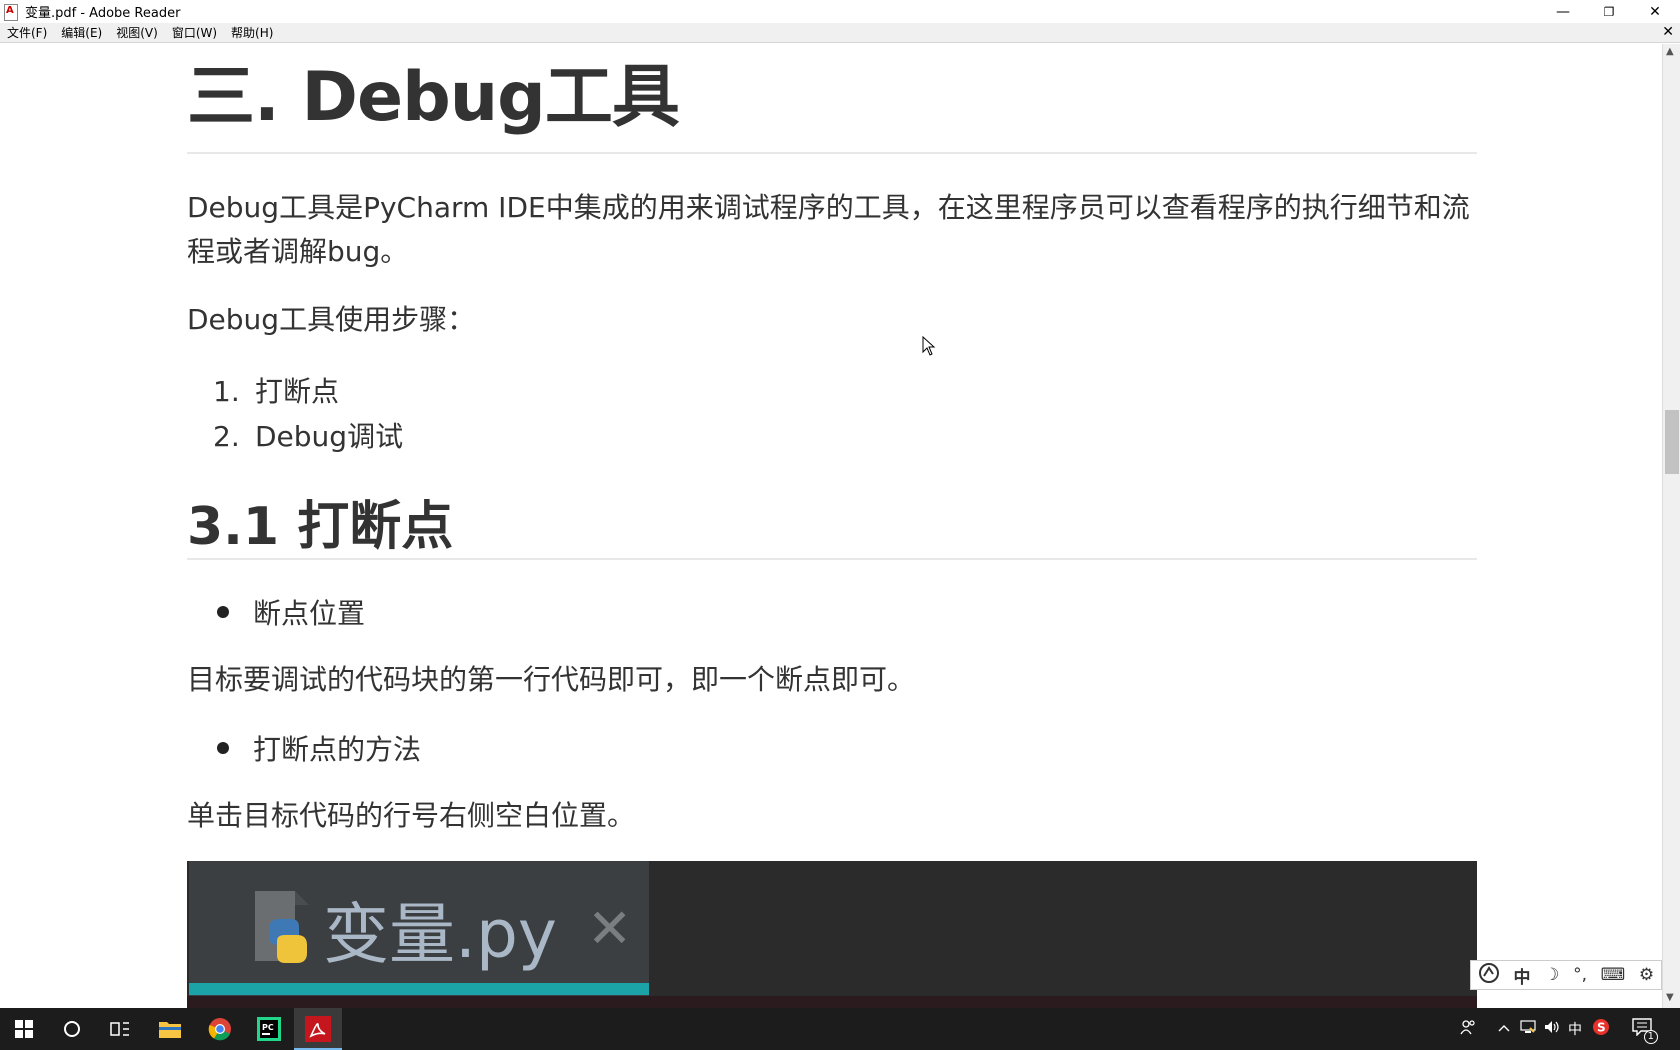  Describe the element at coordinates (1522, 975) in the screenshot. I see `ime-language-toggle: 中` at that location.